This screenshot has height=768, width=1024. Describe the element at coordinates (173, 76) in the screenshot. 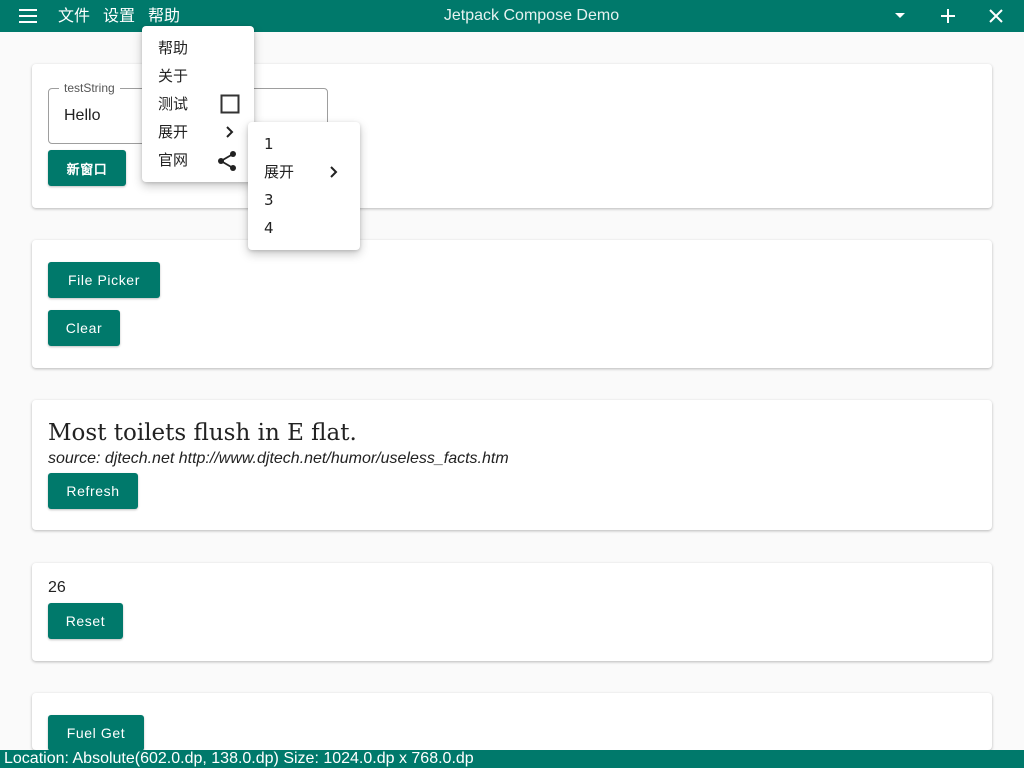

I see `menu-item-label: 关于` at that location.